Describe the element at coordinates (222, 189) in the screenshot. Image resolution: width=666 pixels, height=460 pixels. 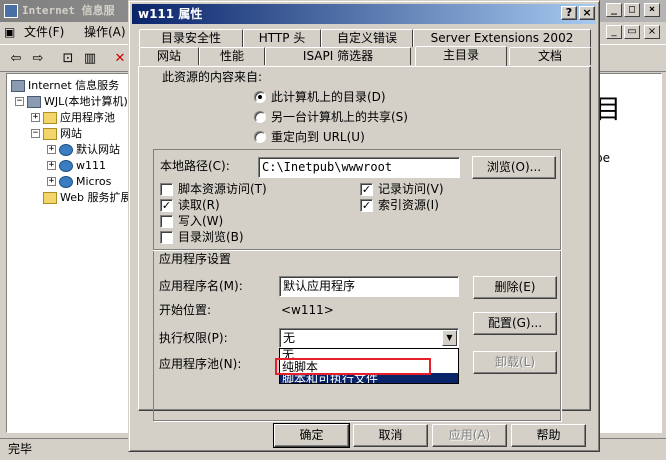
I see `script-access-label: 脚本资源访问(T)` at that location.